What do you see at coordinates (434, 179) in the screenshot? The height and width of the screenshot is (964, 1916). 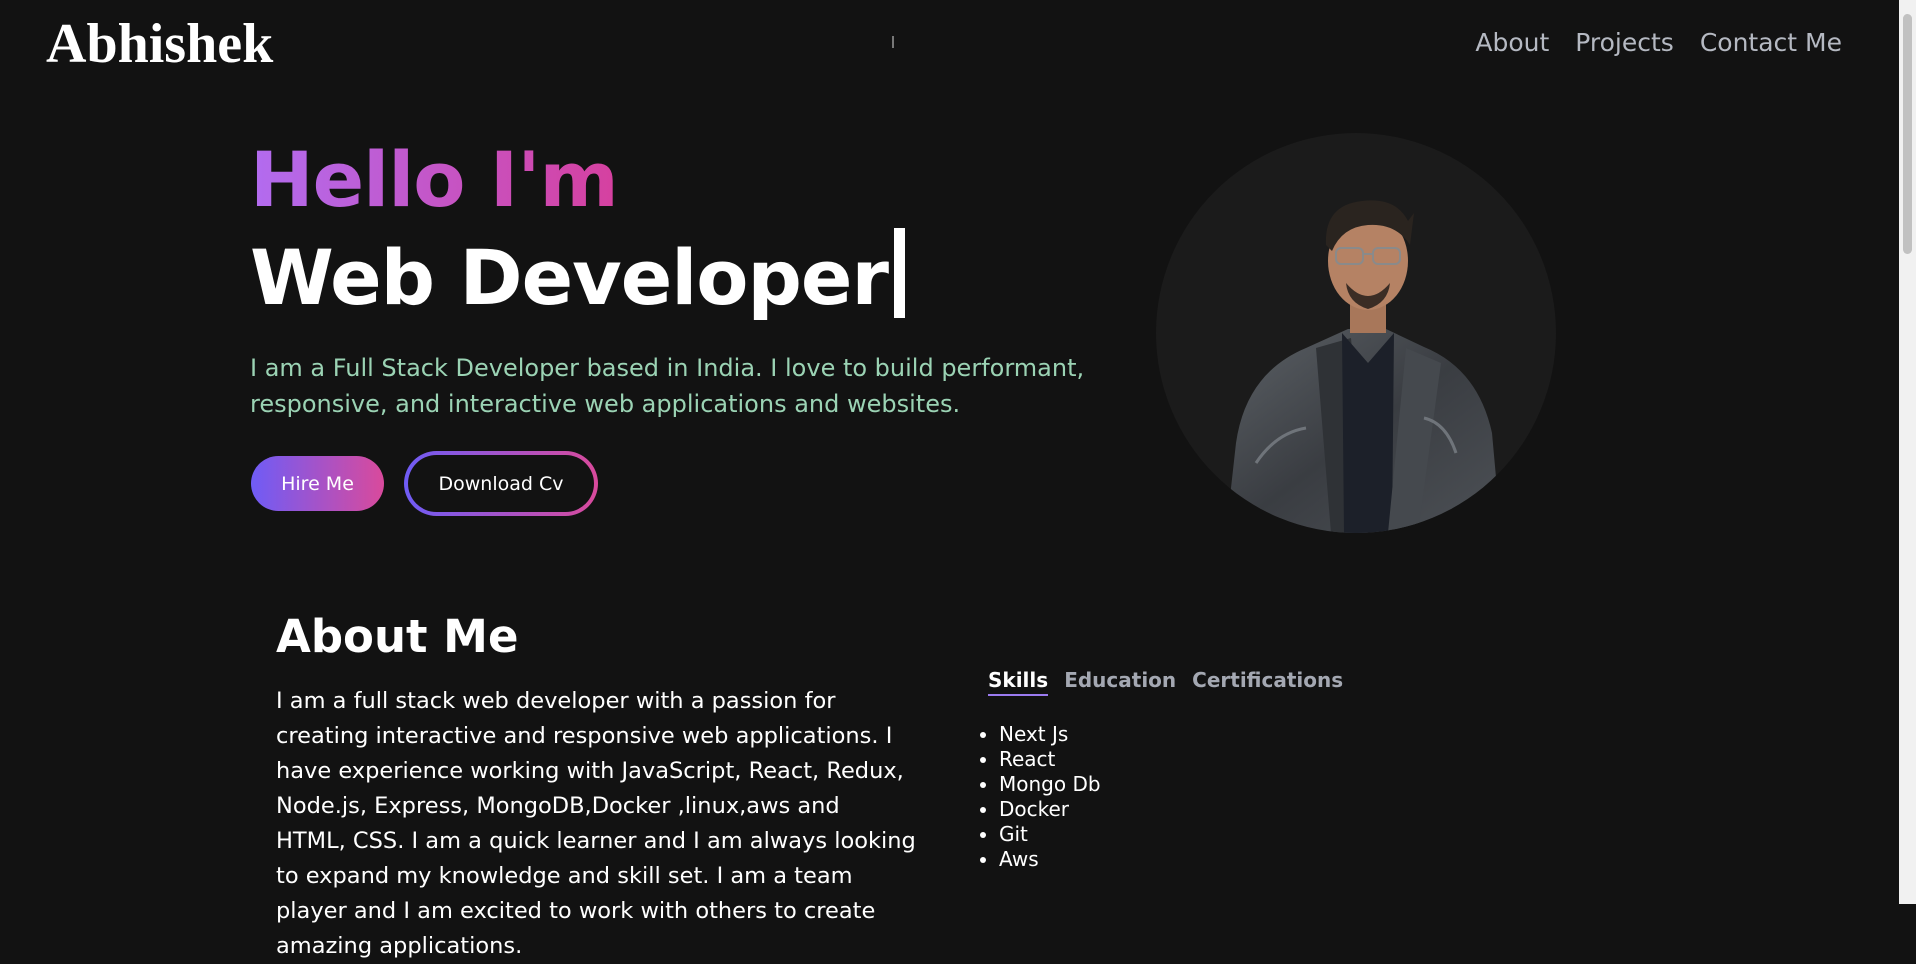 I see `hero-greeting: Hello I'm` at bounding box center [434, 179].